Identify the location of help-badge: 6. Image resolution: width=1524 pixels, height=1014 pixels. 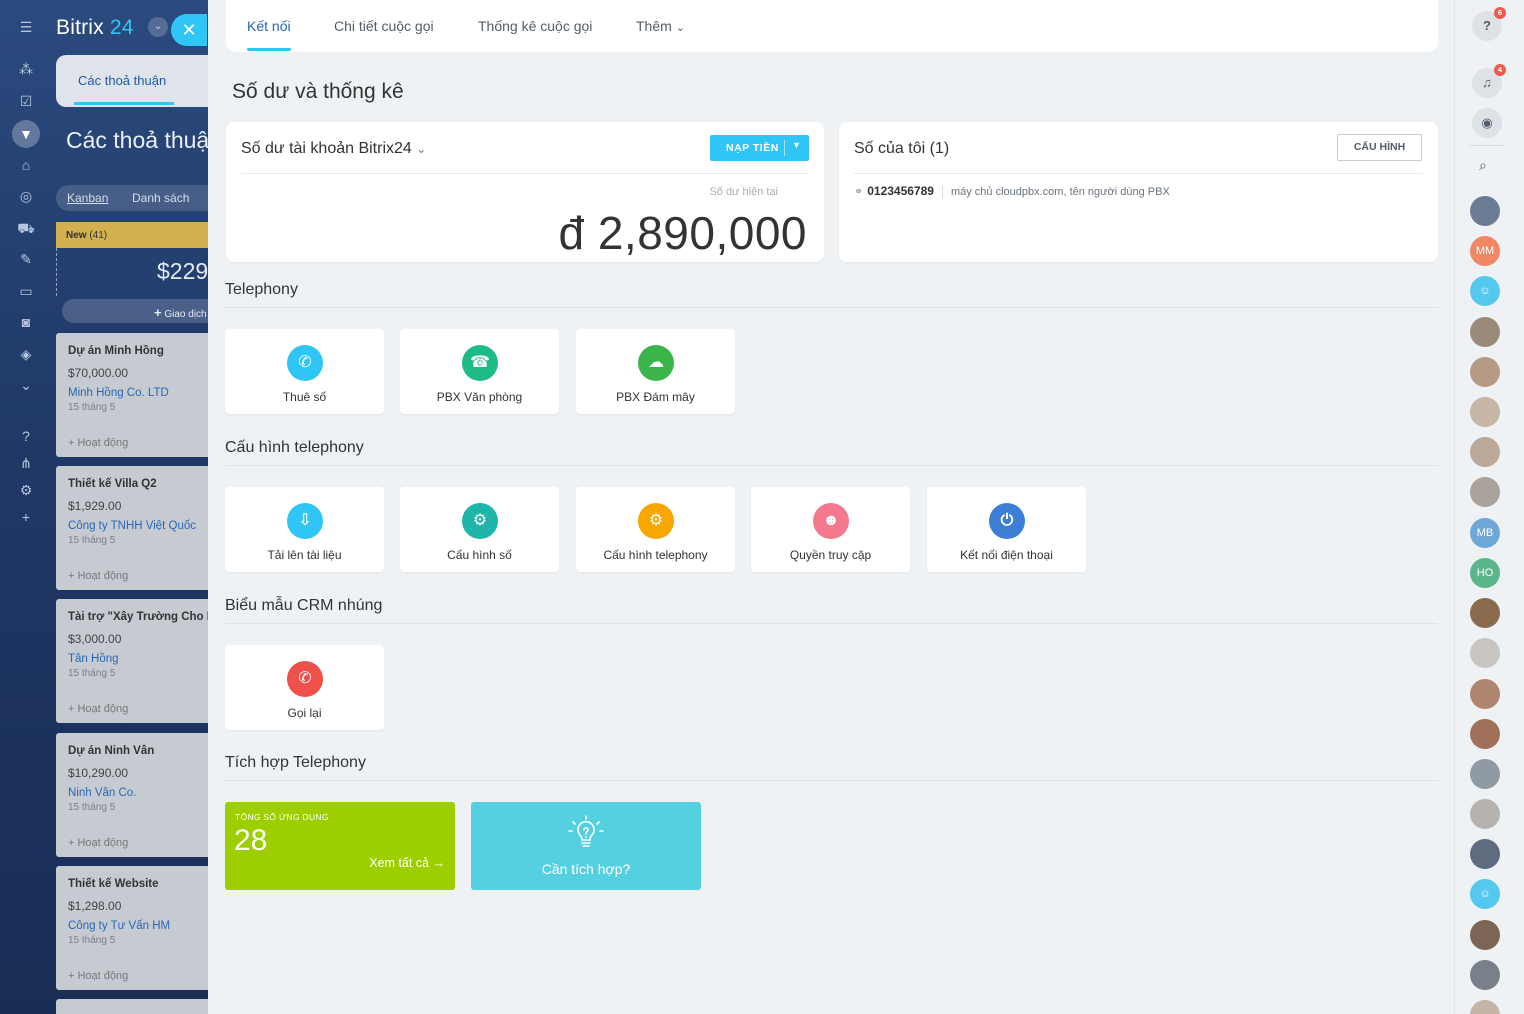
(1500, 13).